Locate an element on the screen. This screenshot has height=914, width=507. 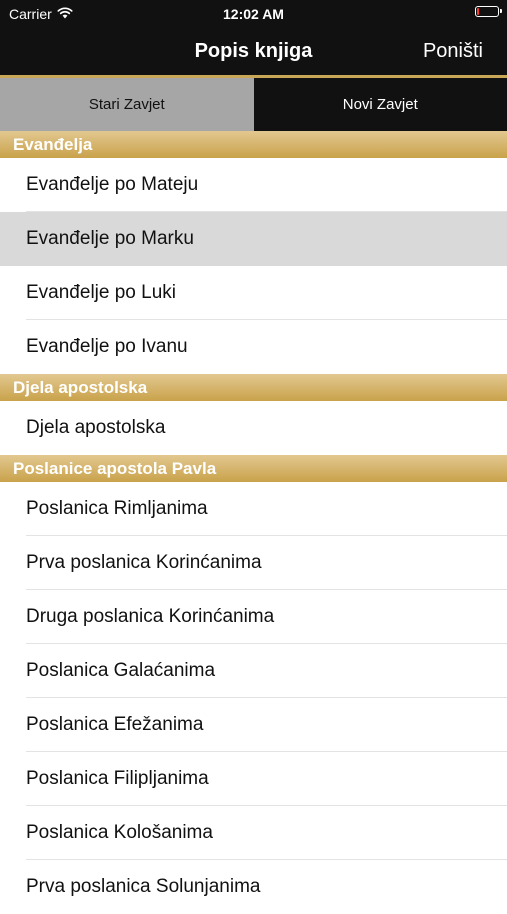
segment-old-testament: Stari Zavjet is located at coordinates (127, 104).